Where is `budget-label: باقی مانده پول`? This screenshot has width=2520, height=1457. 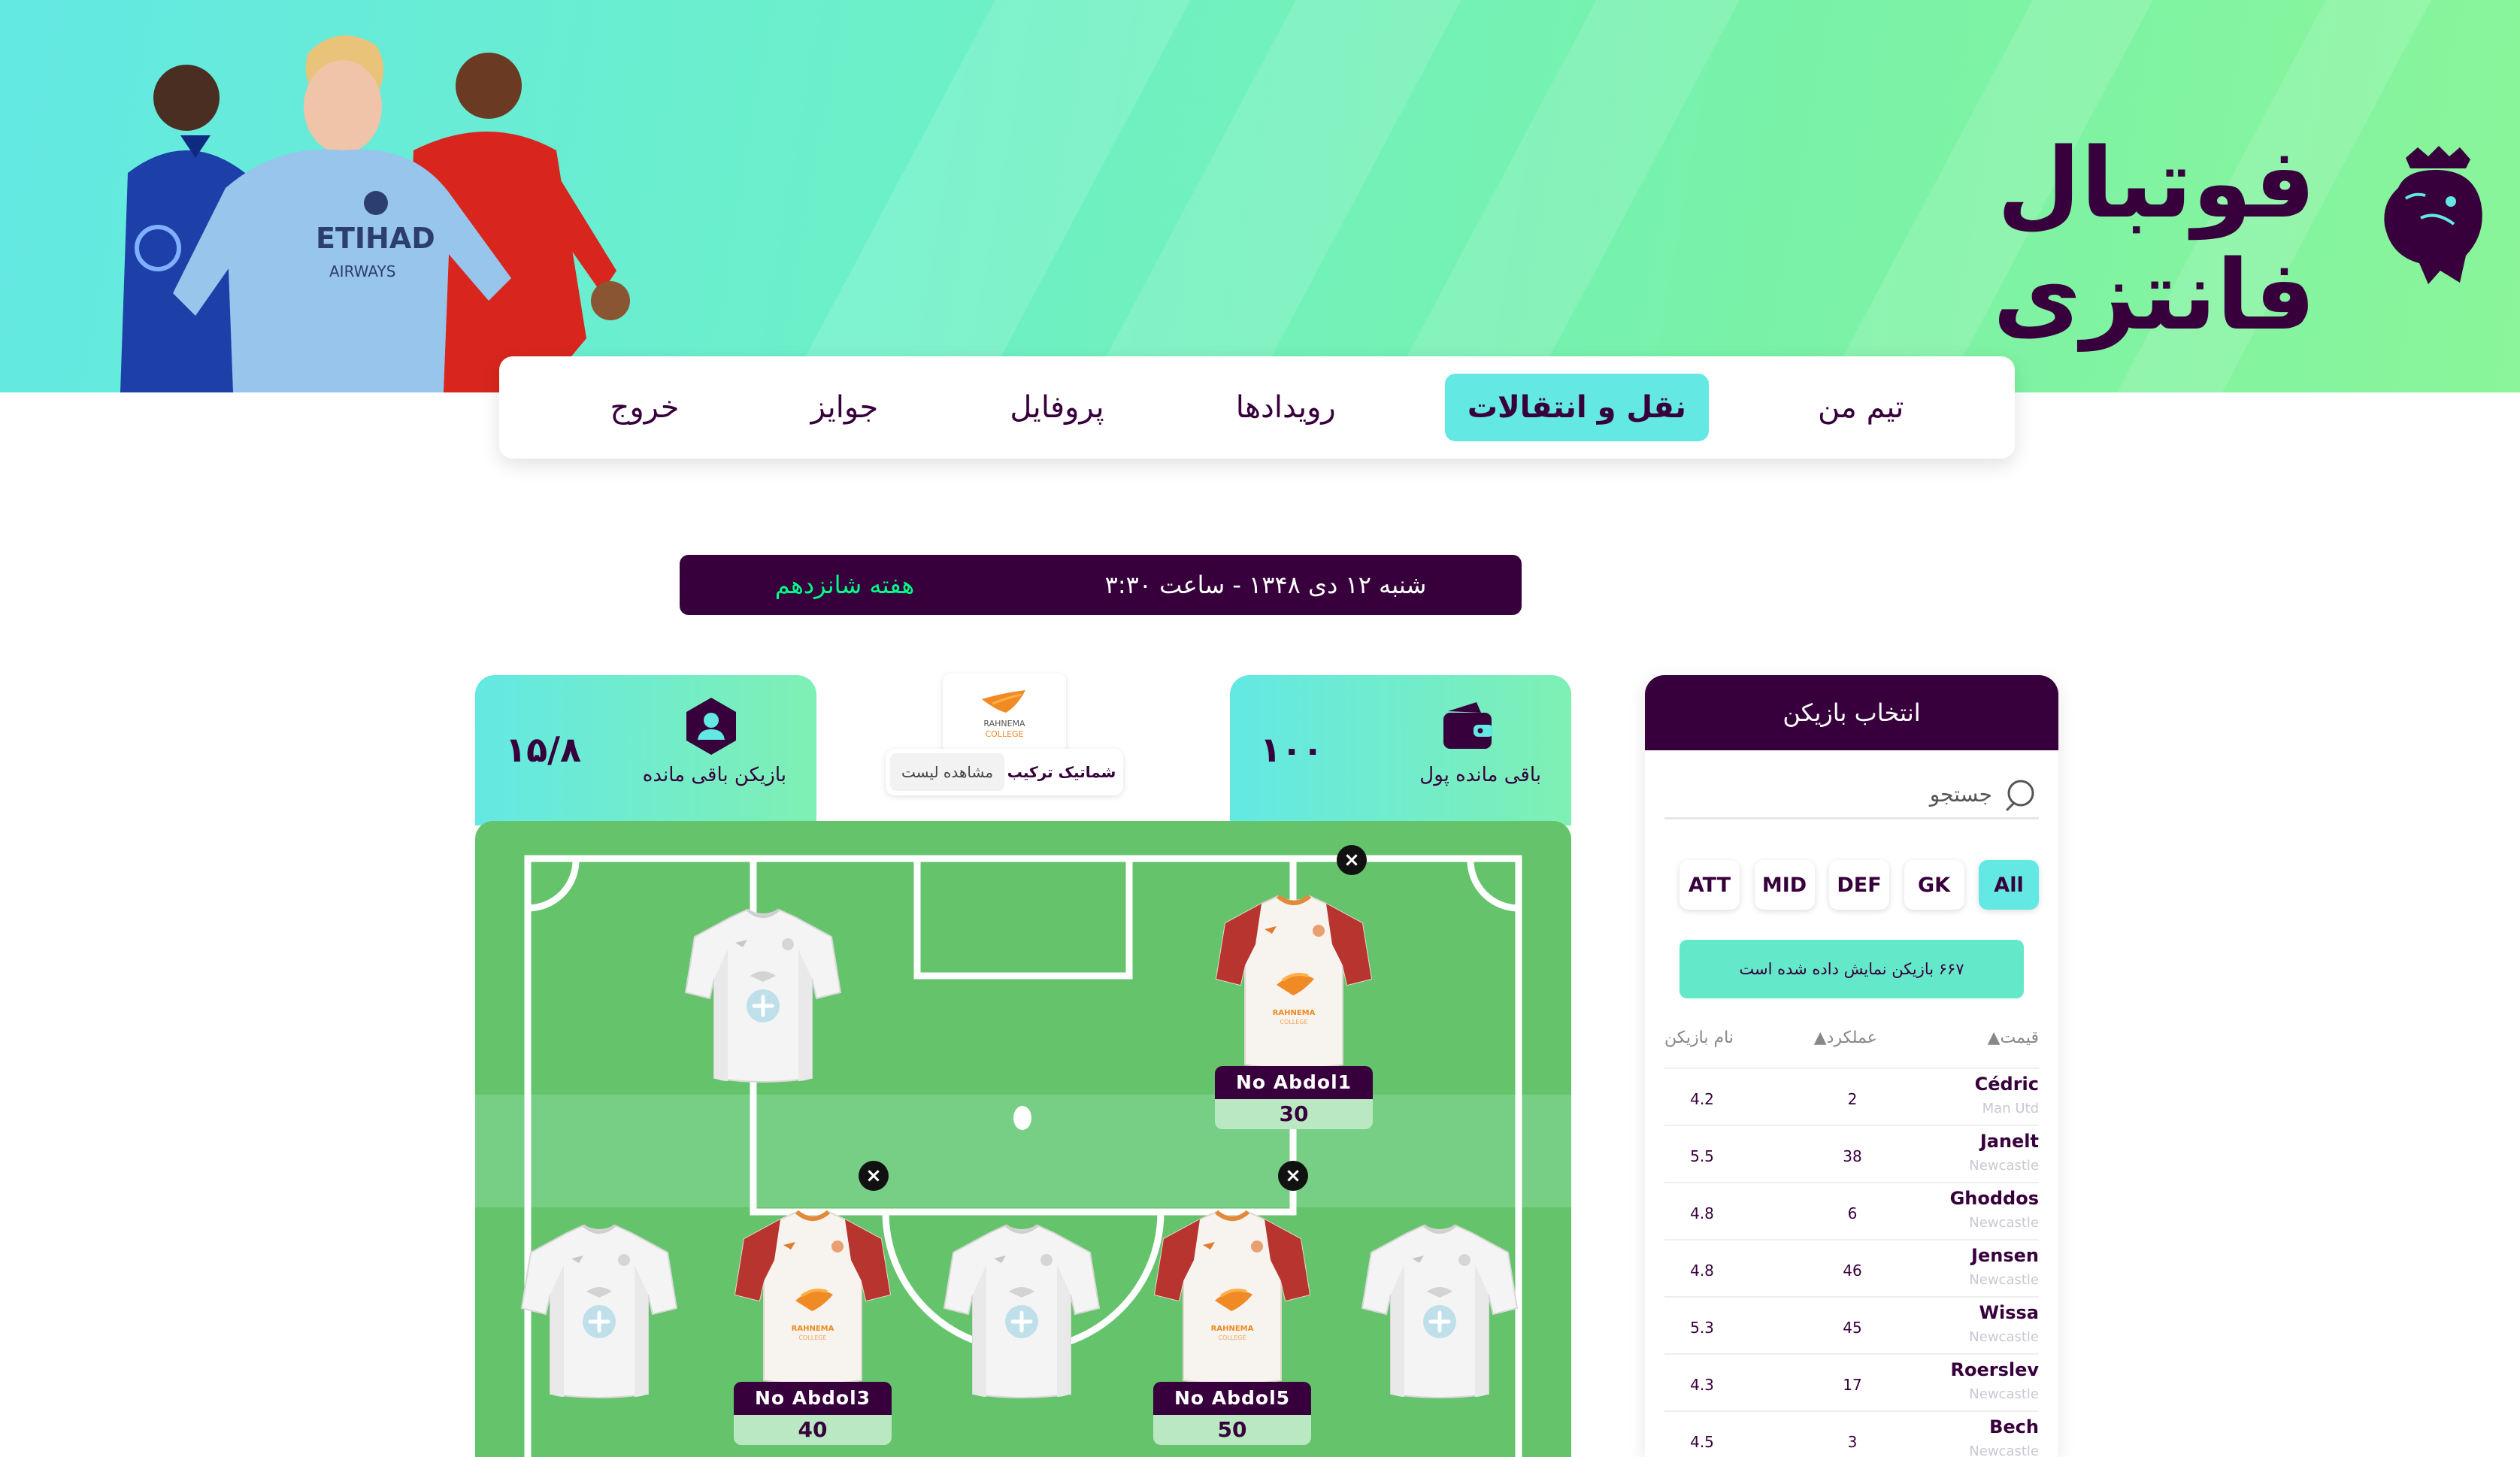 budget-label: باقی مانده پول is located at coordinates (1480, 775).